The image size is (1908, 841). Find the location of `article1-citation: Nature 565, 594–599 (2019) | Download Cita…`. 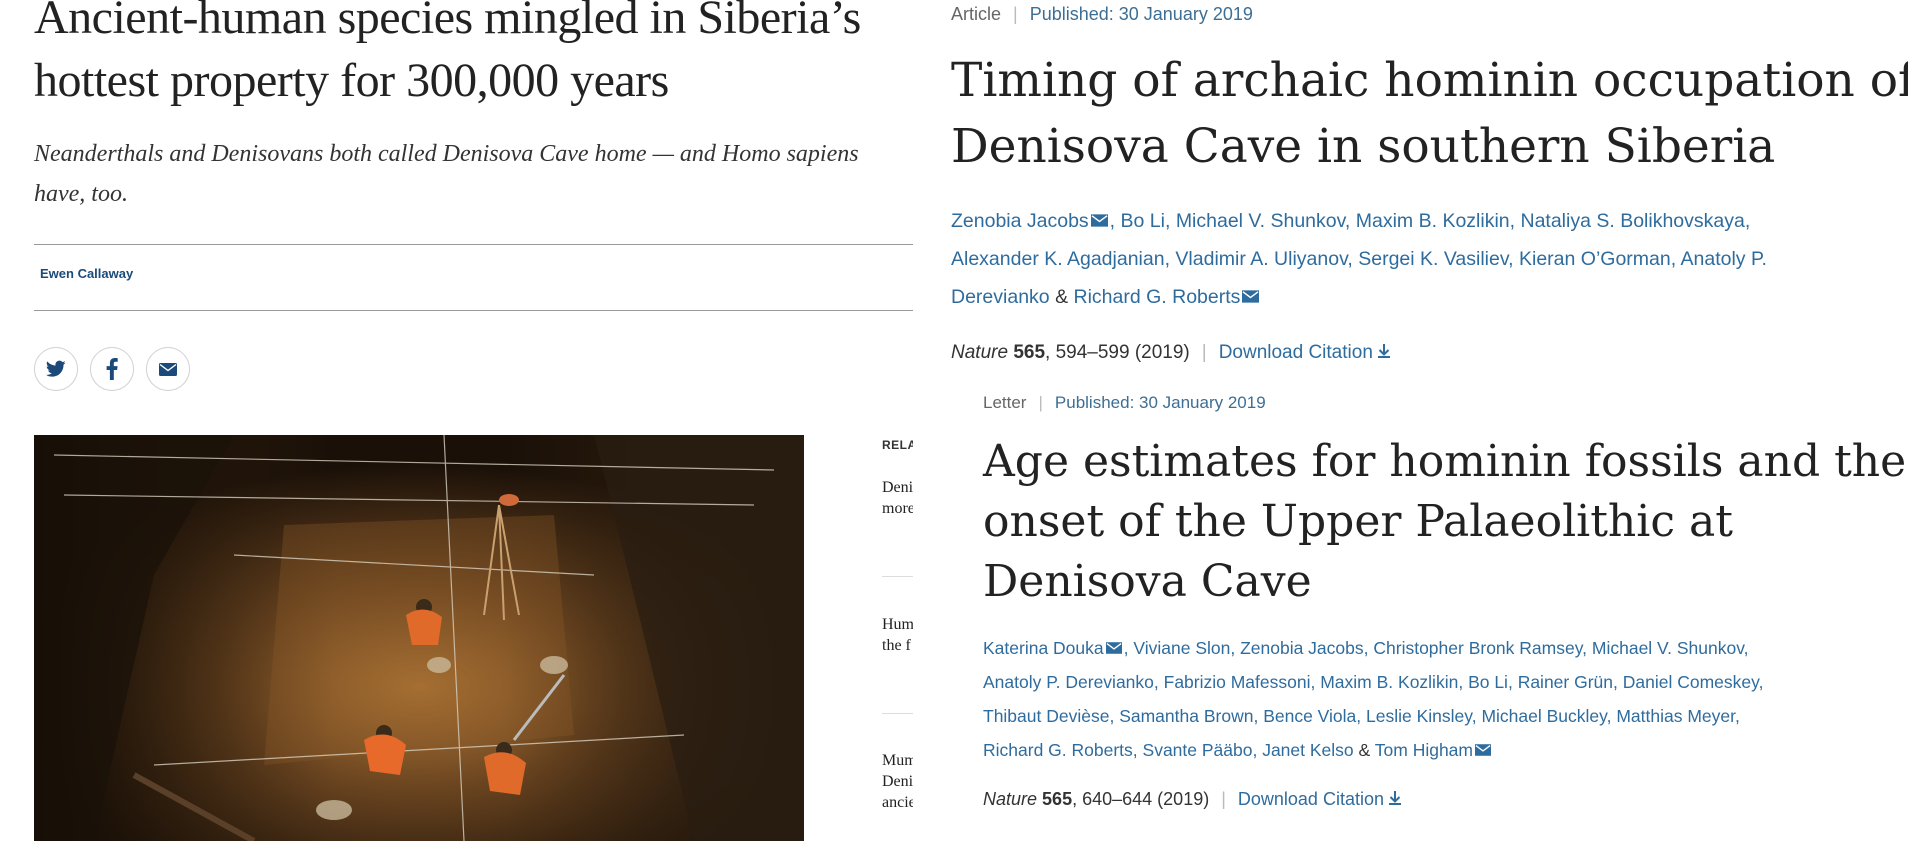

article1-citation: Nature 565, 594–599 (2019) | Download Cita… is located at coordinates (1171, 353).